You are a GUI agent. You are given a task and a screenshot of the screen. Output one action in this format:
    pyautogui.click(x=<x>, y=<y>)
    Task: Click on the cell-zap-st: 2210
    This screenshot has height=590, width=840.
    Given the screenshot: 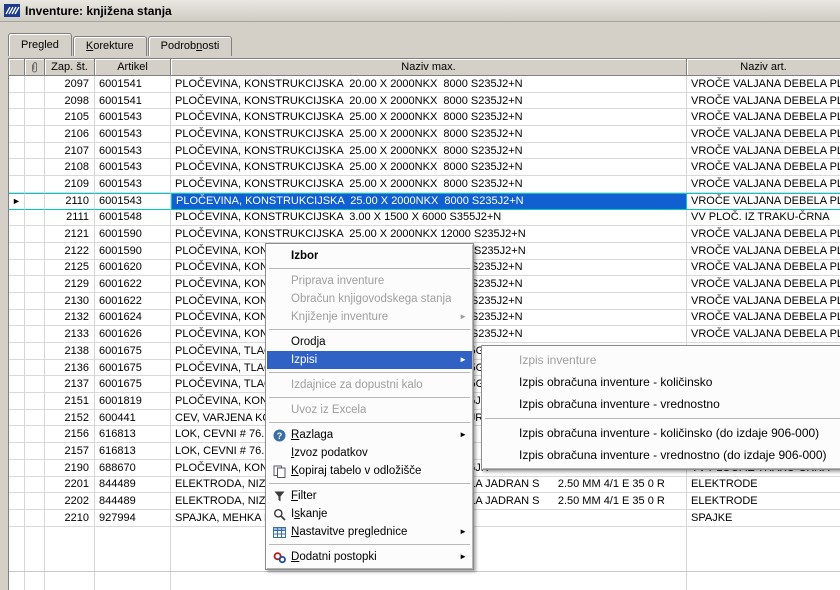 What is the action you would take?
    pyautogui.click(x=70, y=518)
    